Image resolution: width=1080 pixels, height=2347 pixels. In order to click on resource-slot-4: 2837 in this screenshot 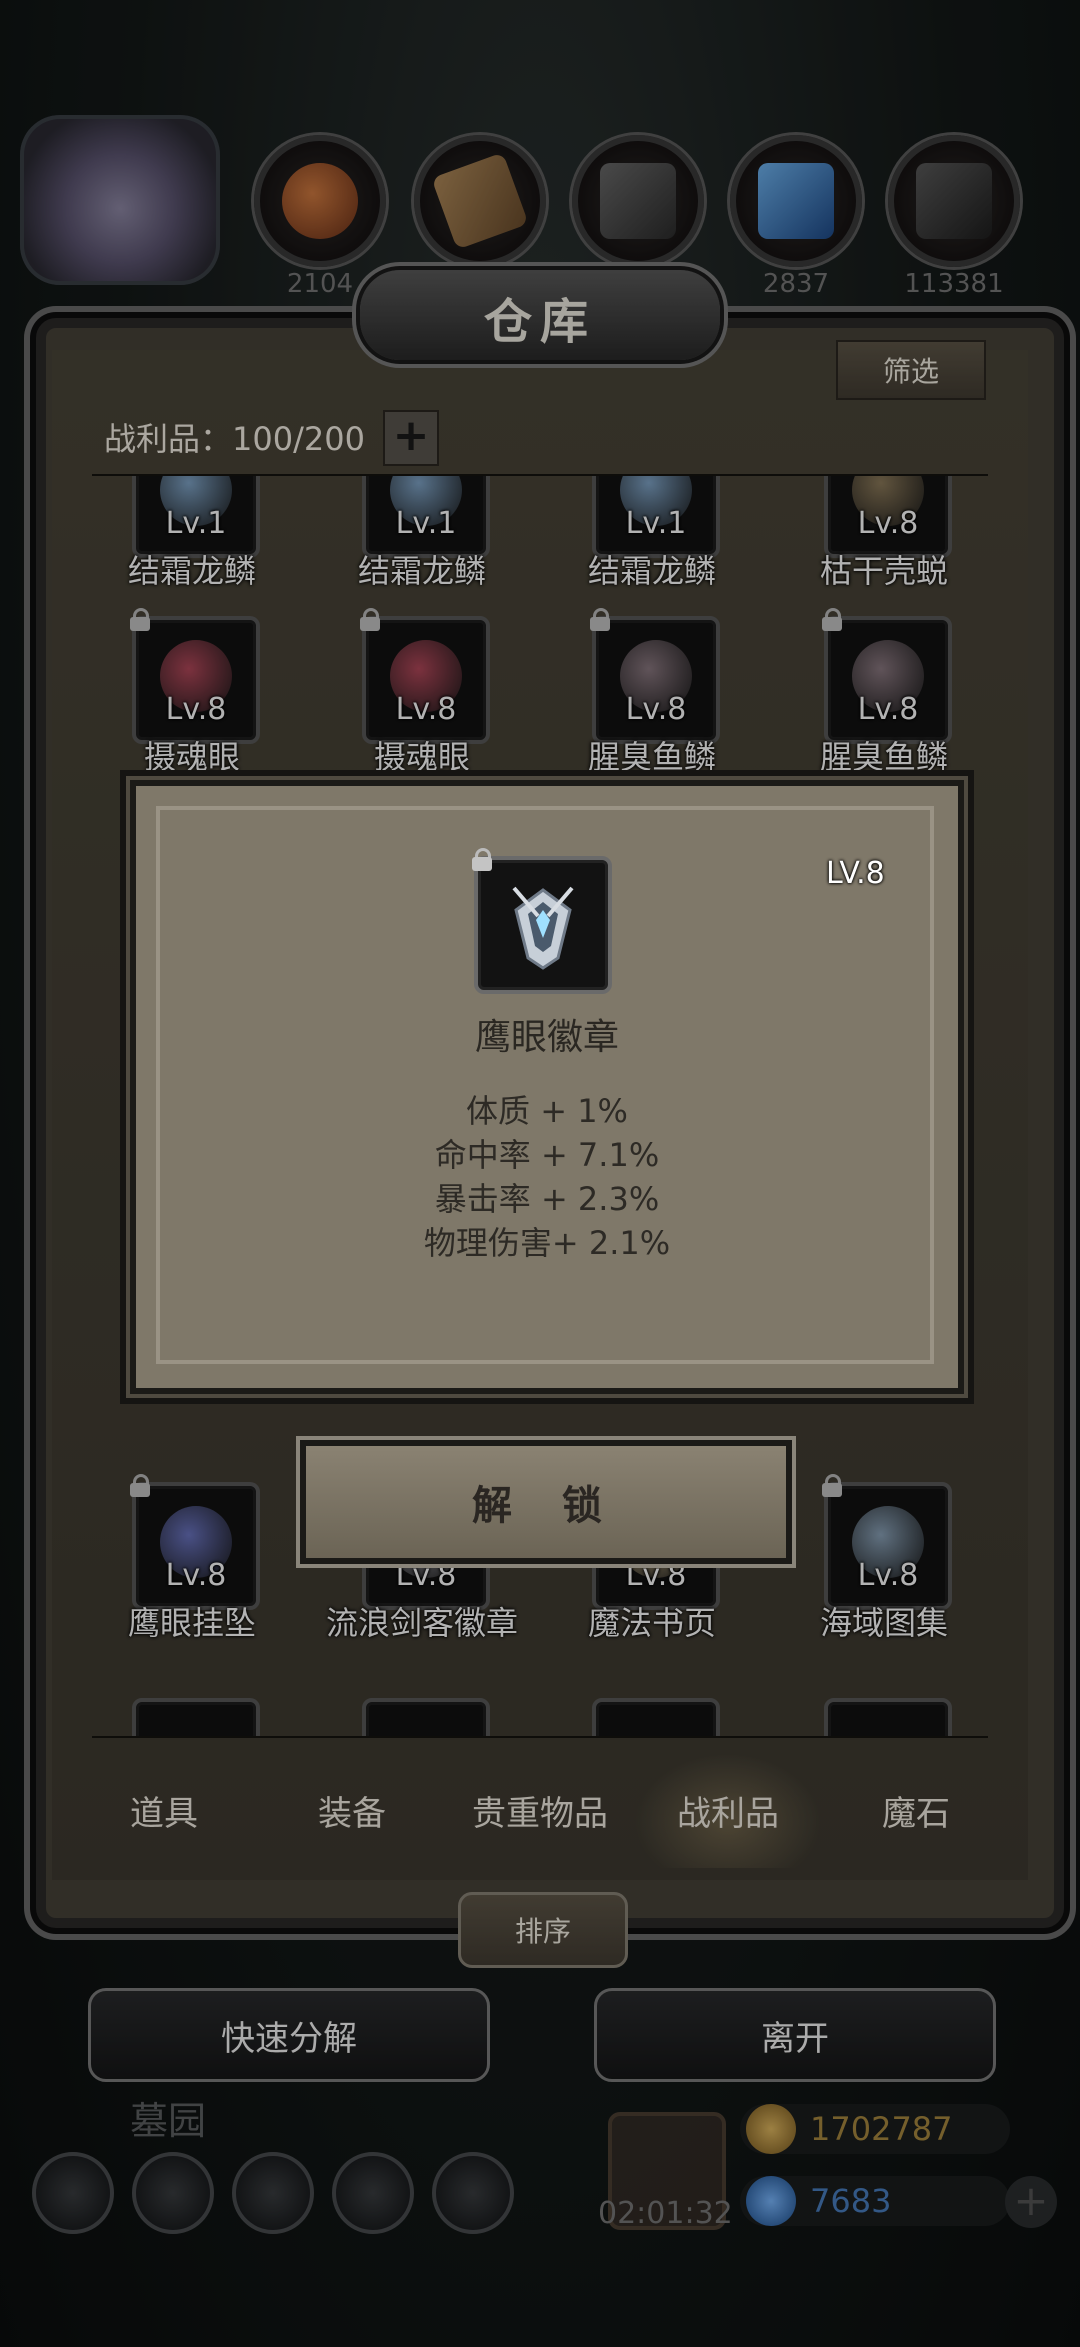, I will do `click(796, 217)`.